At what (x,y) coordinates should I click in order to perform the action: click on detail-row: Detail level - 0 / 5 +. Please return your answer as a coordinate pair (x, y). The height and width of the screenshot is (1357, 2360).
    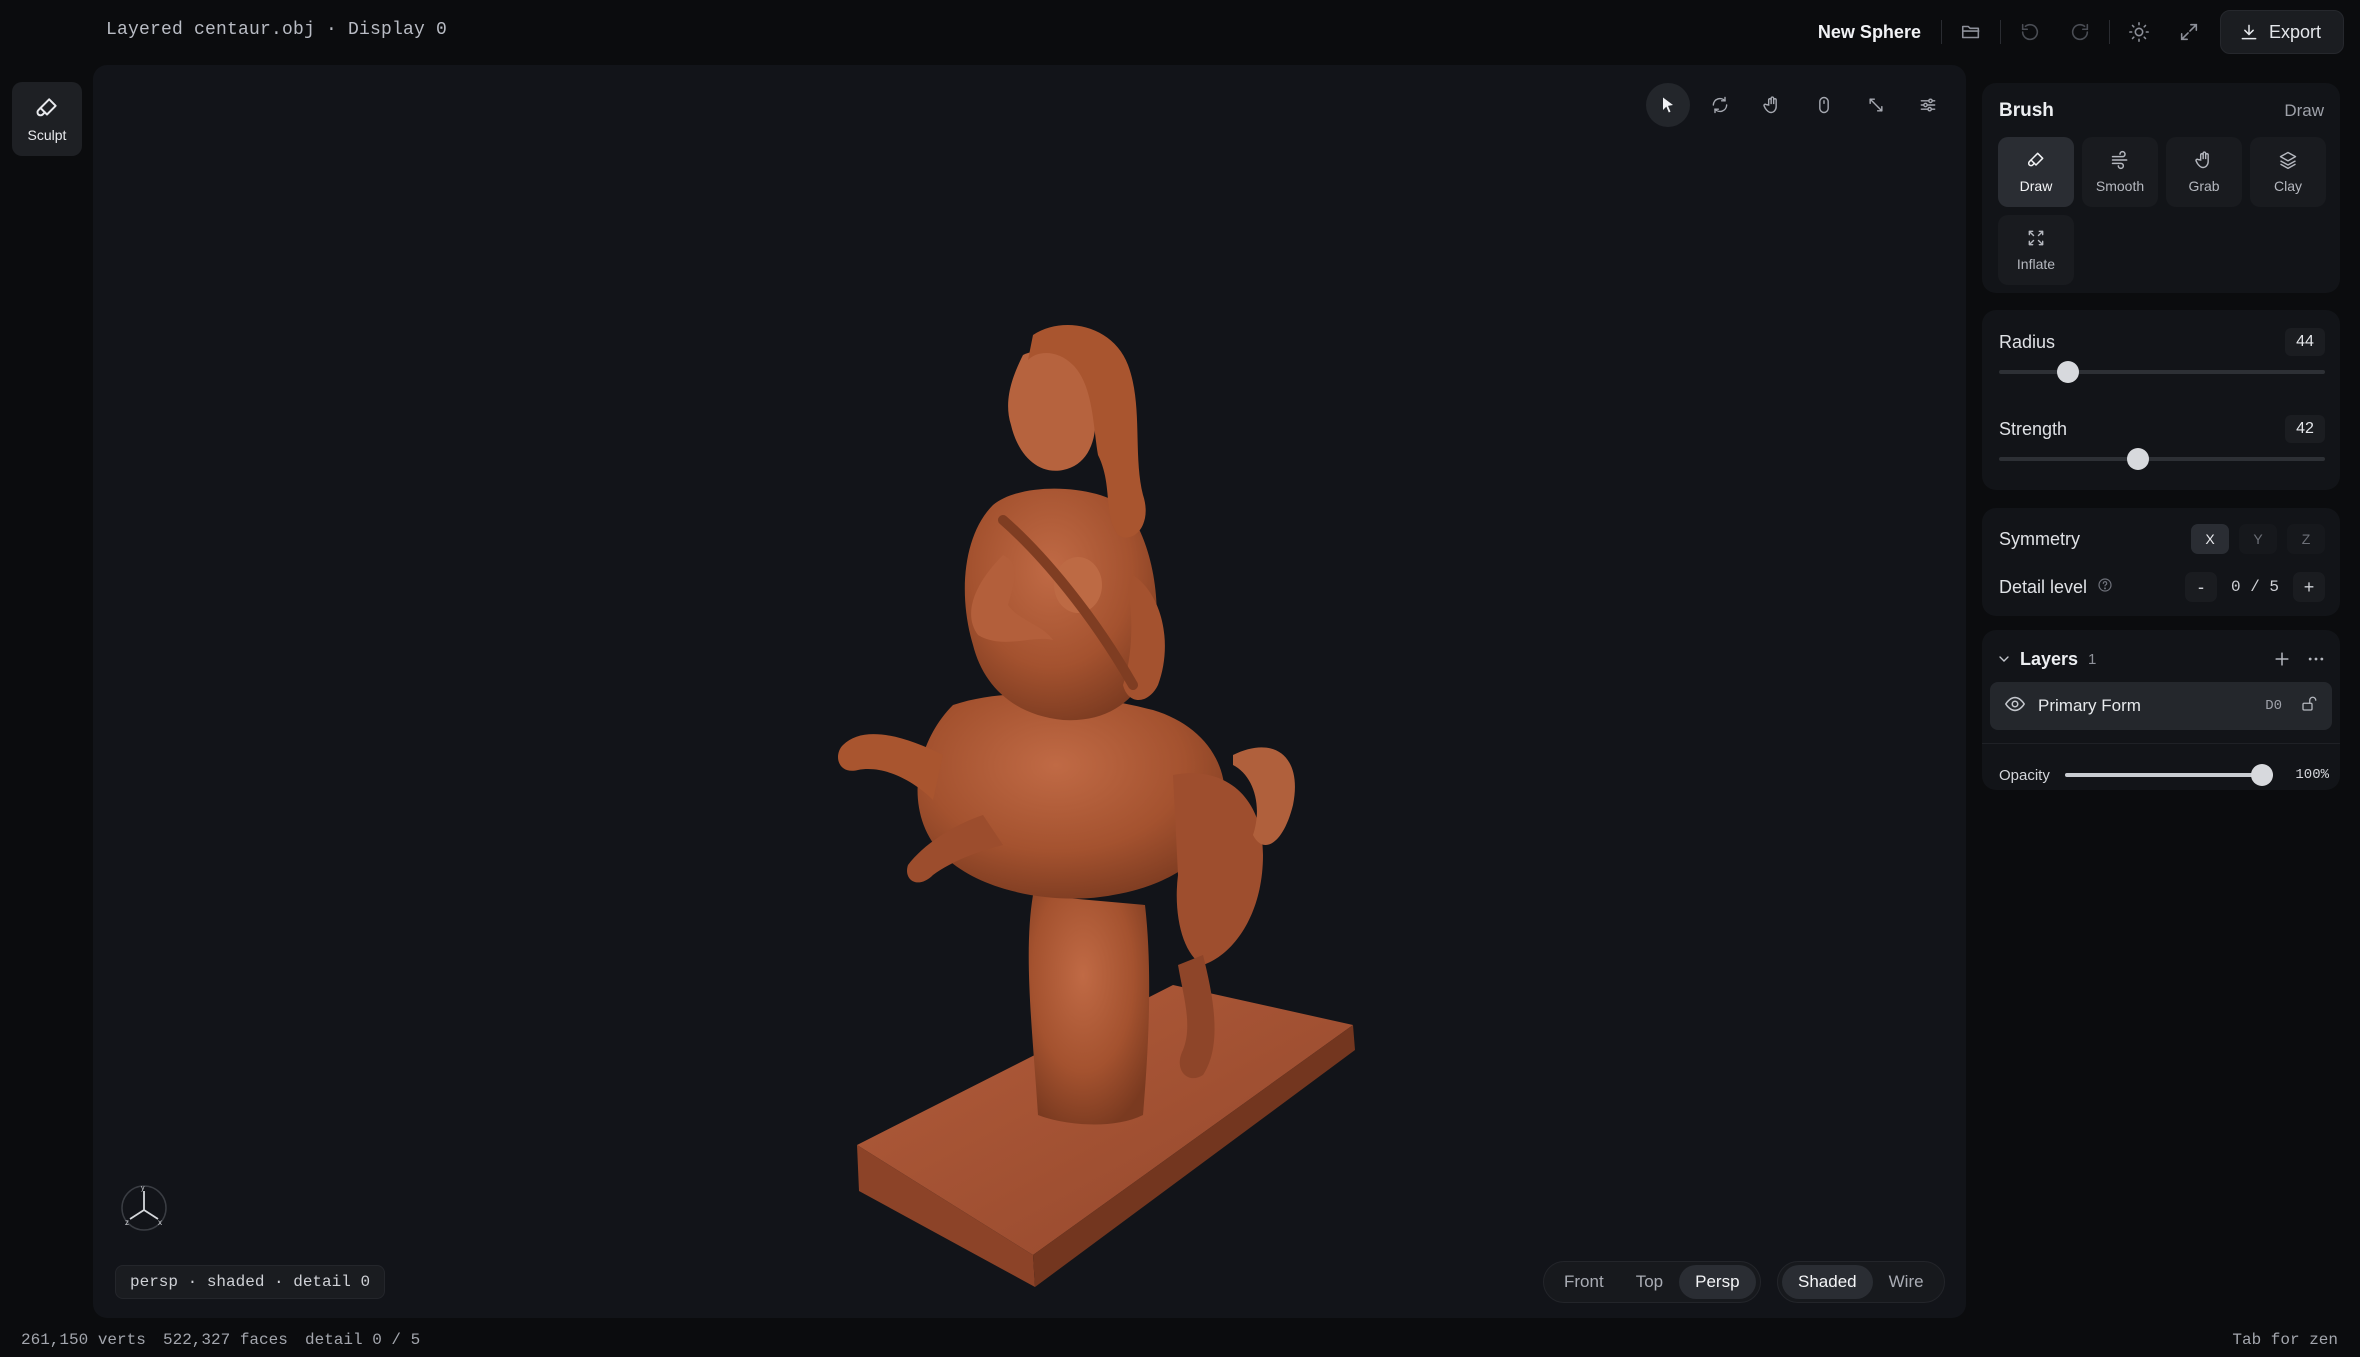
    Looking at the image, I should click on (2162, 587).